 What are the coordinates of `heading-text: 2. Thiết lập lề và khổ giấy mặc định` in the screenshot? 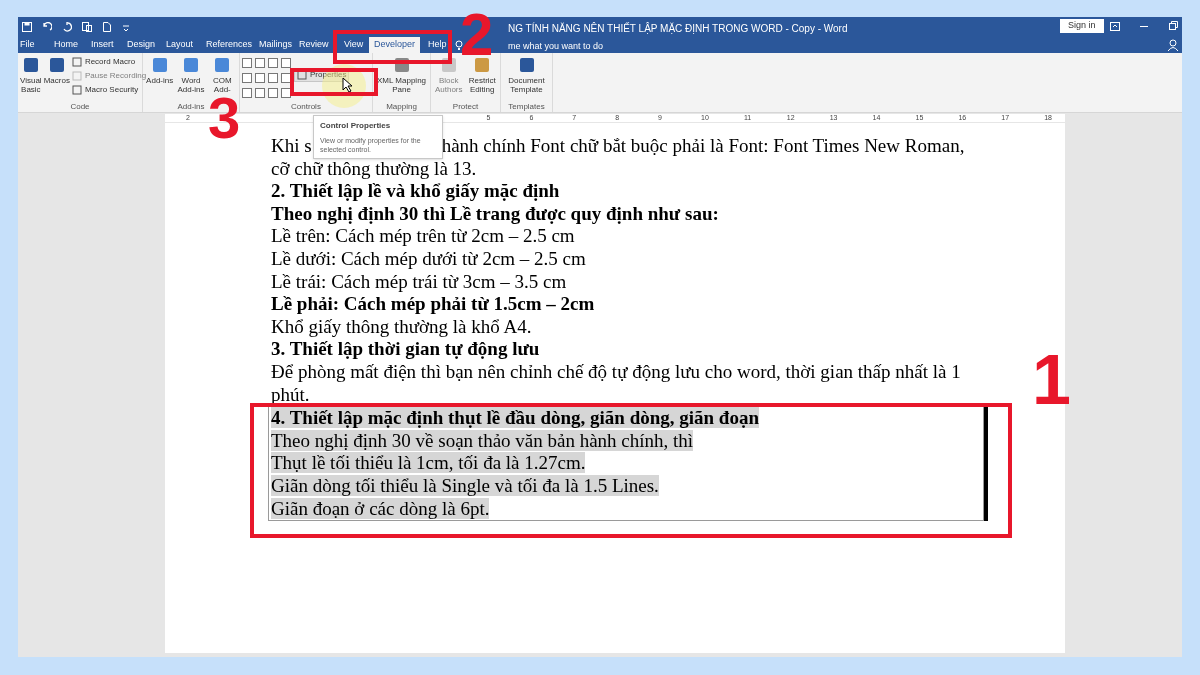 It's located at (415, 191).